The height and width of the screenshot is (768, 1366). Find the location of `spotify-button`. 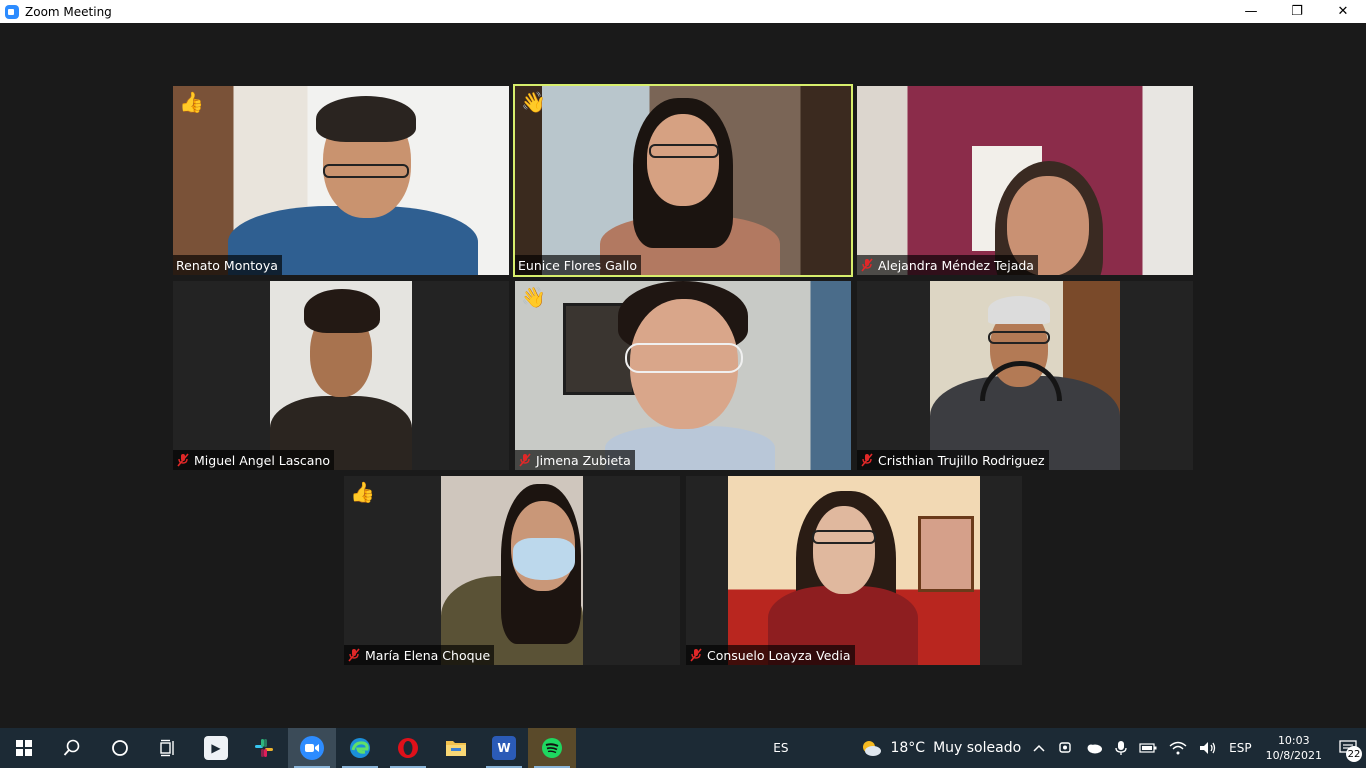

spotify-button is located at coordinates (552, 748).